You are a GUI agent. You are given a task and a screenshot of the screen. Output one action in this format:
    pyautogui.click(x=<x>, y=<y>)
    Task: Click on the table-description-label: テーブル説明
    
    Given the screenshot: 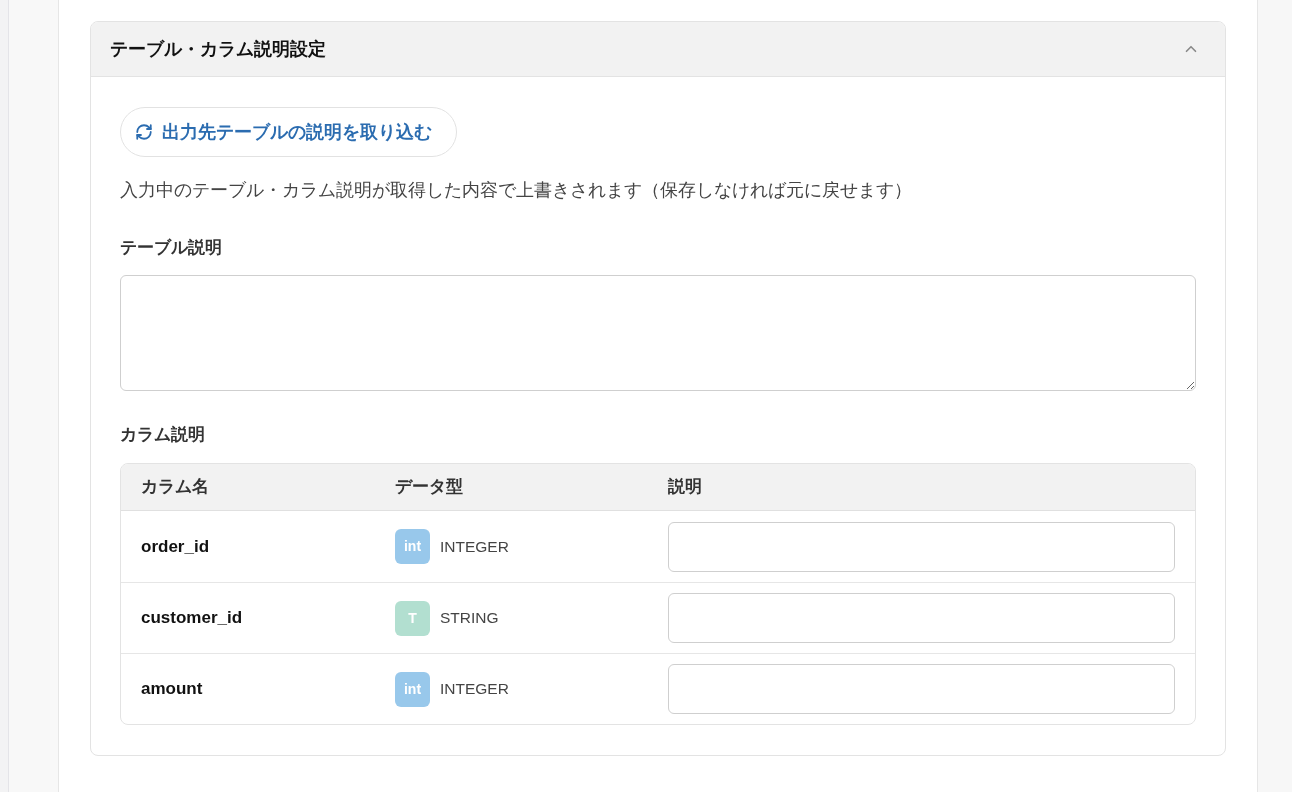 What is the action you would take?
    pyautogui.click(x=171, y=248)
    